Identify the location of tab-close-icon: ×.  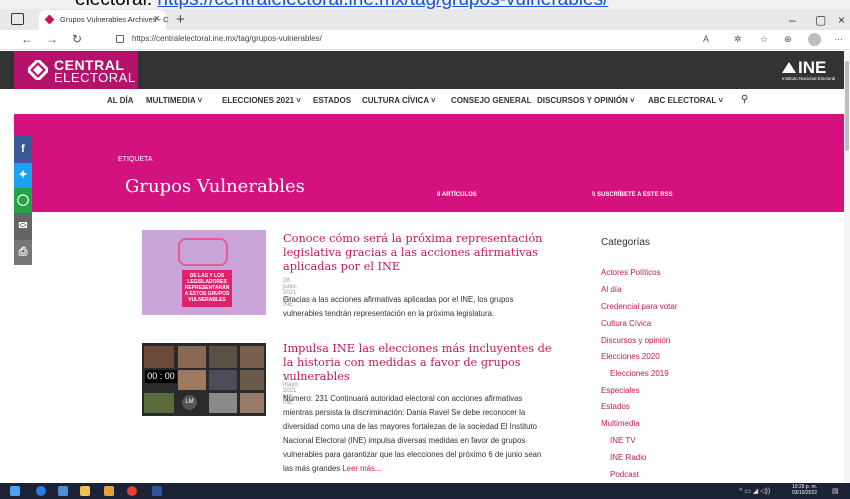
(157, 19).